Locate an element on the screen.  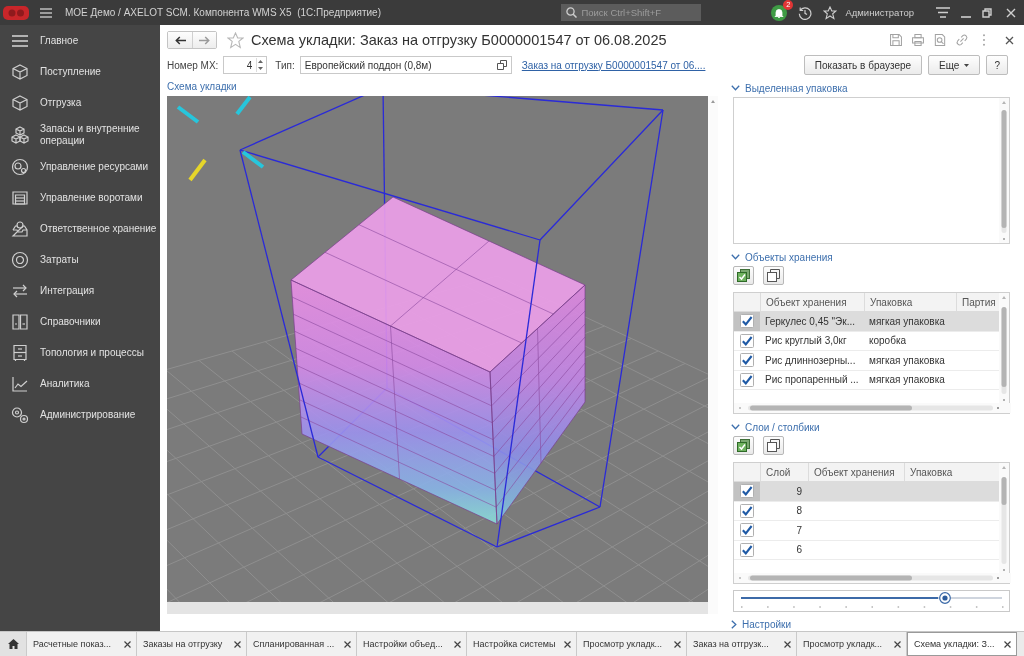
number-input: 4 is located at coordinates (240, 65).